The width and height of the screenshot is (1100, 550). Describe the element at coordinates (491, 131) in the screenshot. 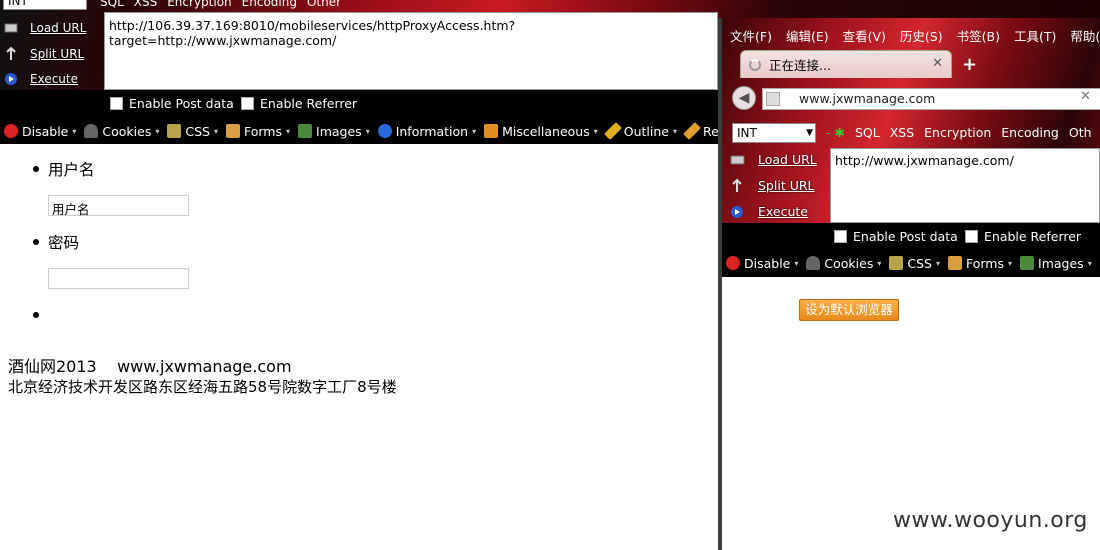

I see `miscellaneous-icon` at that location.